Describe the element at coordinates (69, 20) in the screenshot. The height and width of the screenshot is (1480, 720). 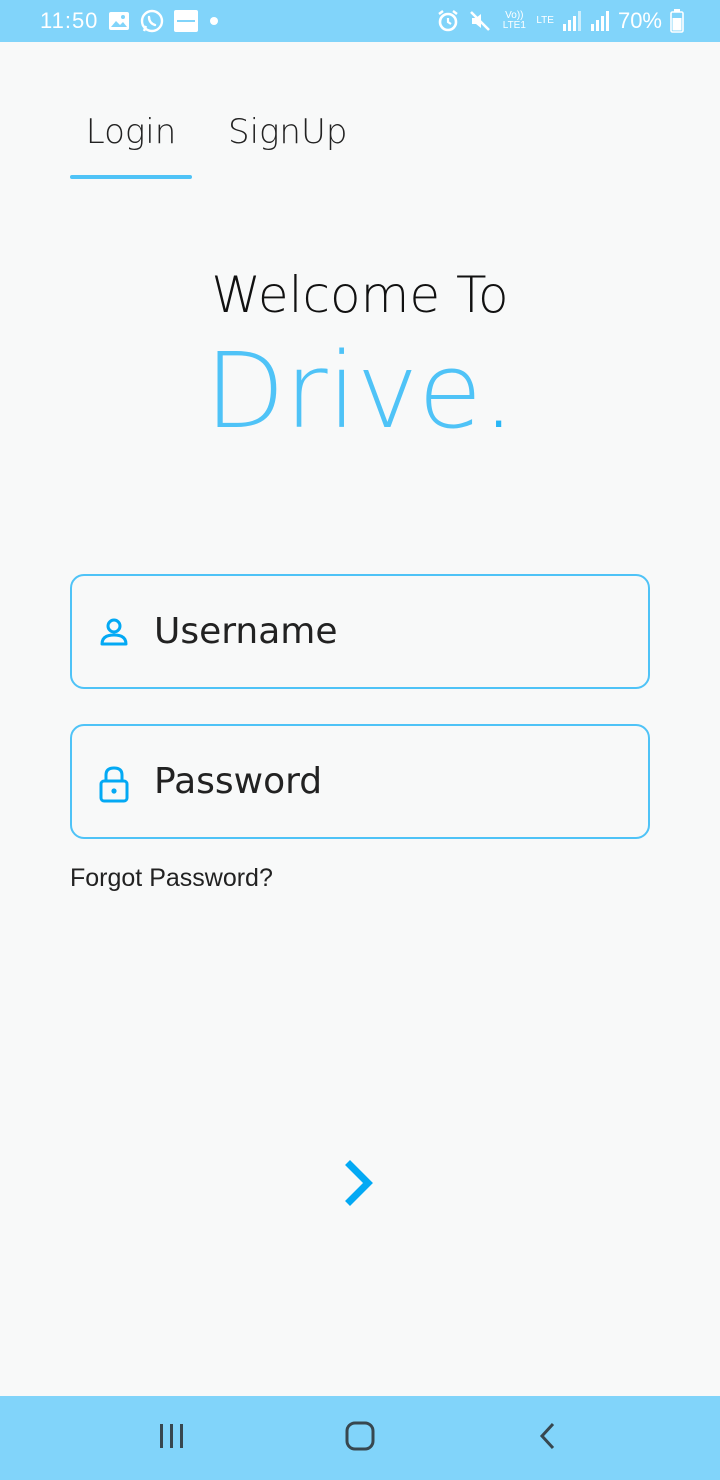
I see `status-time: 11:50` at that location.